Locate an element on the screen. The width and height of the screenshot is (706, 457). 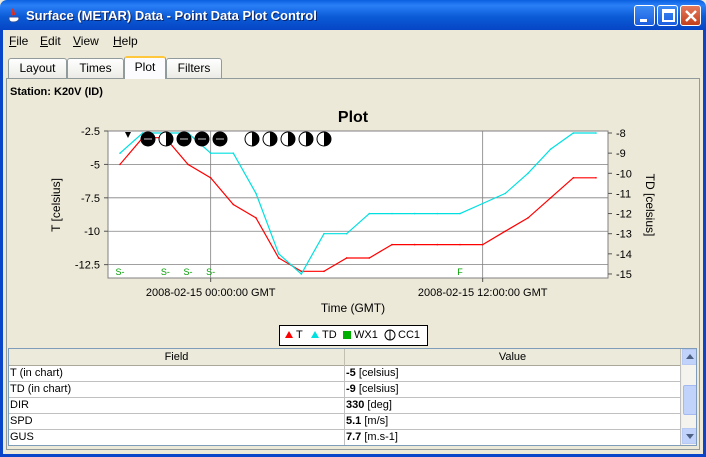
right-axis: -8 -9 -10 -11 -12 -13 -14 -15 is located at coordinates (620, 204).